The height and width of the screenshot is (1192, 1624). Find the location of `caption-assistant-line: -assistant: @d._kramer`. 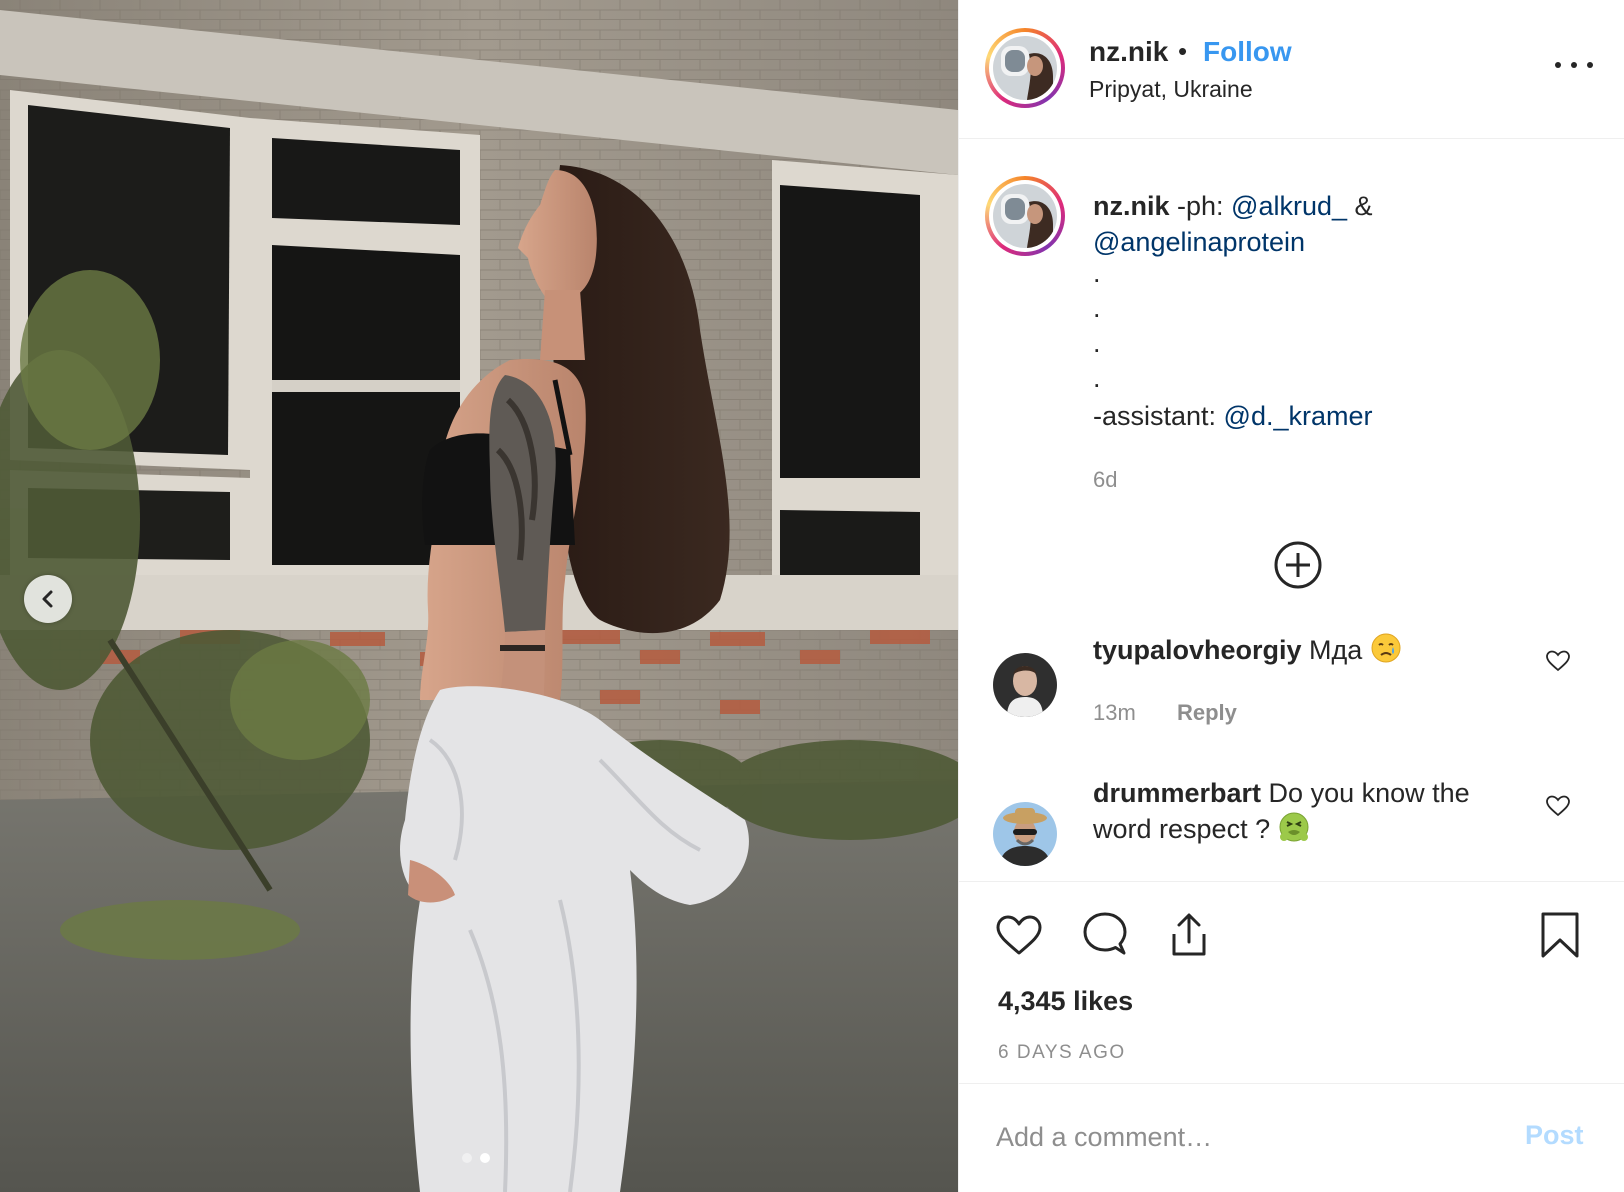

caption-assistant-line: -assistant: @d._kramer is located at coordinates (1303, 416).